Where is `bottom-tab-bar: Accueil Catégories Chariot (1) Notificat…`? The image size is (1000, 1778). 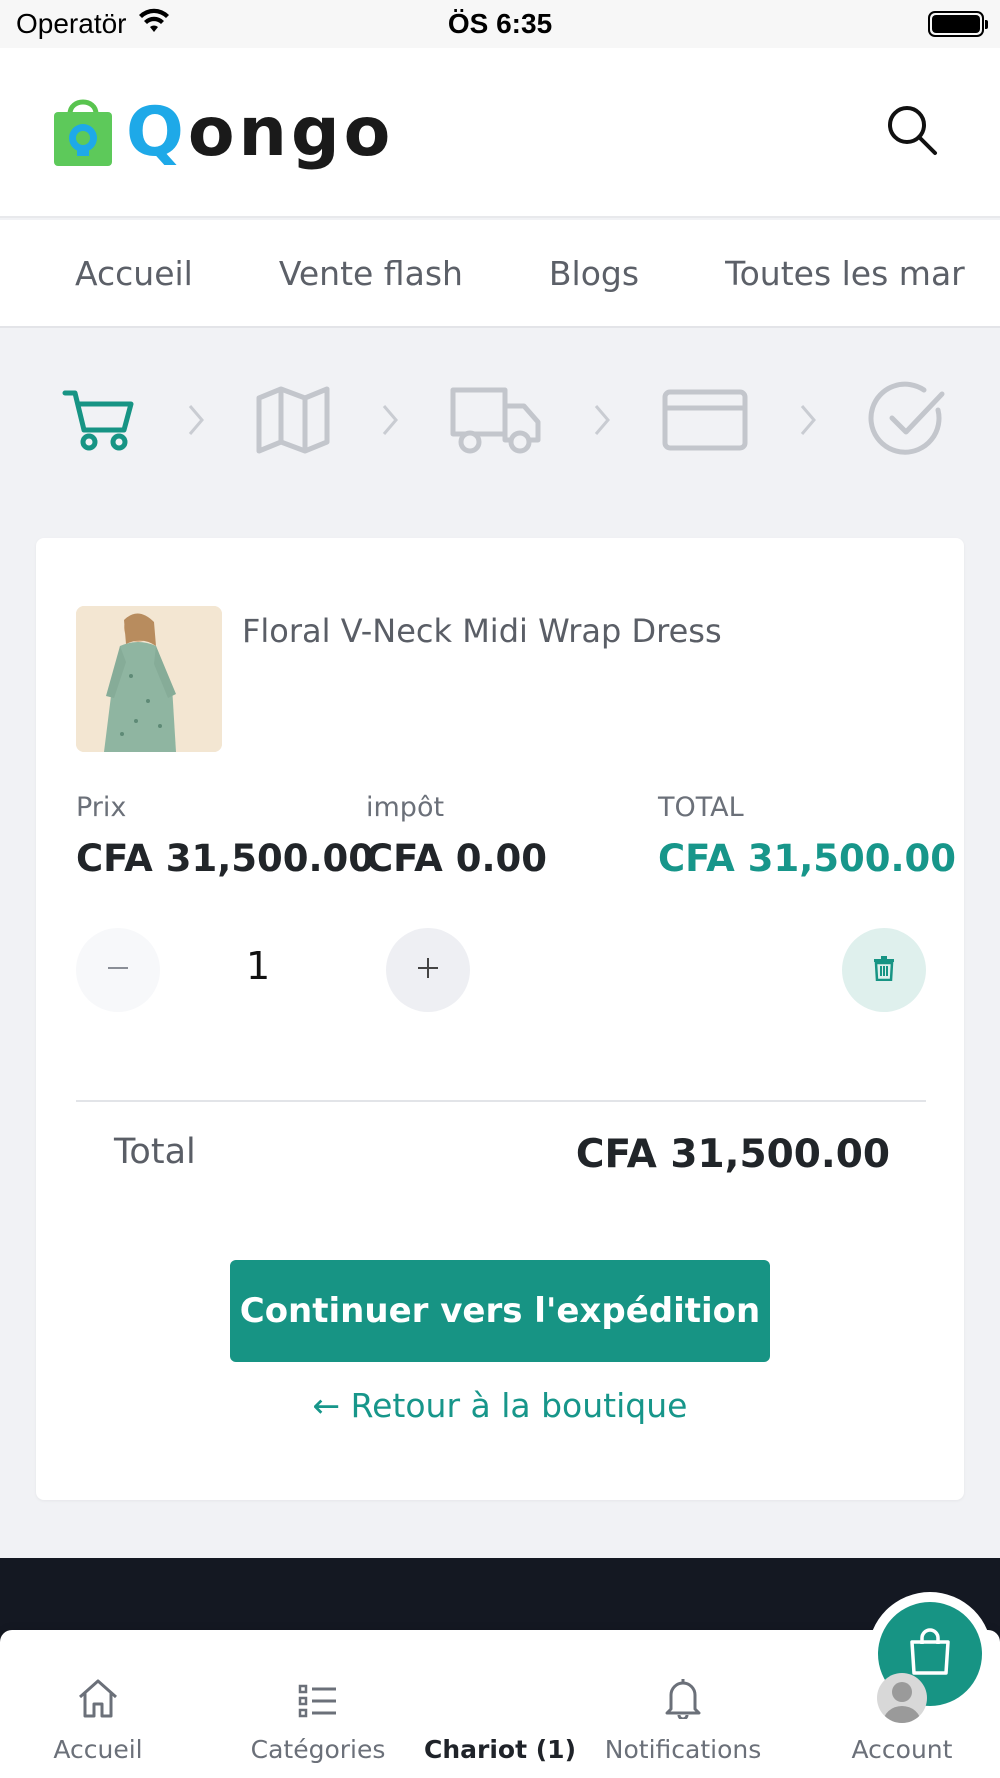 bottom-tab-bar: Accueil Catégories Chariot (1) Notificat… is located at coordinates (500, 1685).